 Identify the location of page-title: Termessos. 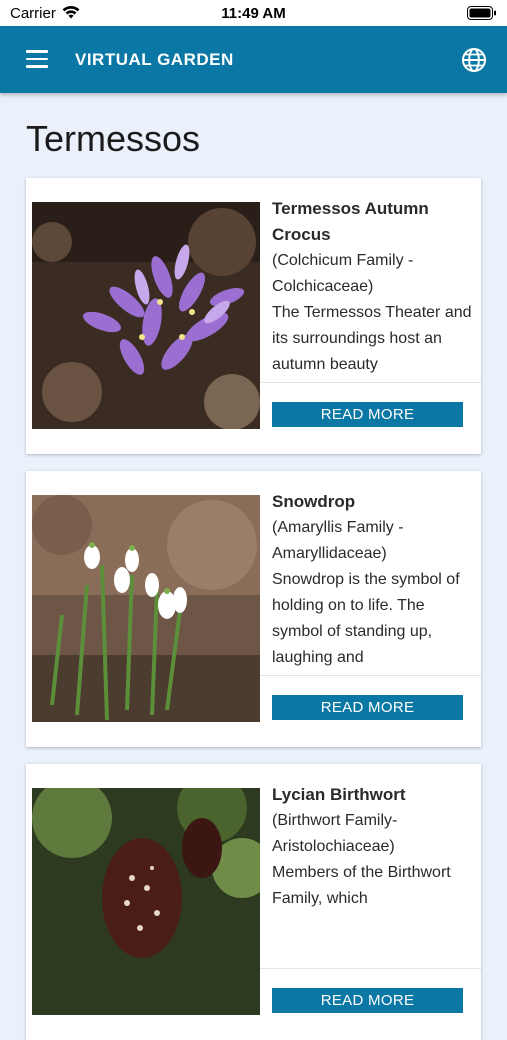
(113, 138).